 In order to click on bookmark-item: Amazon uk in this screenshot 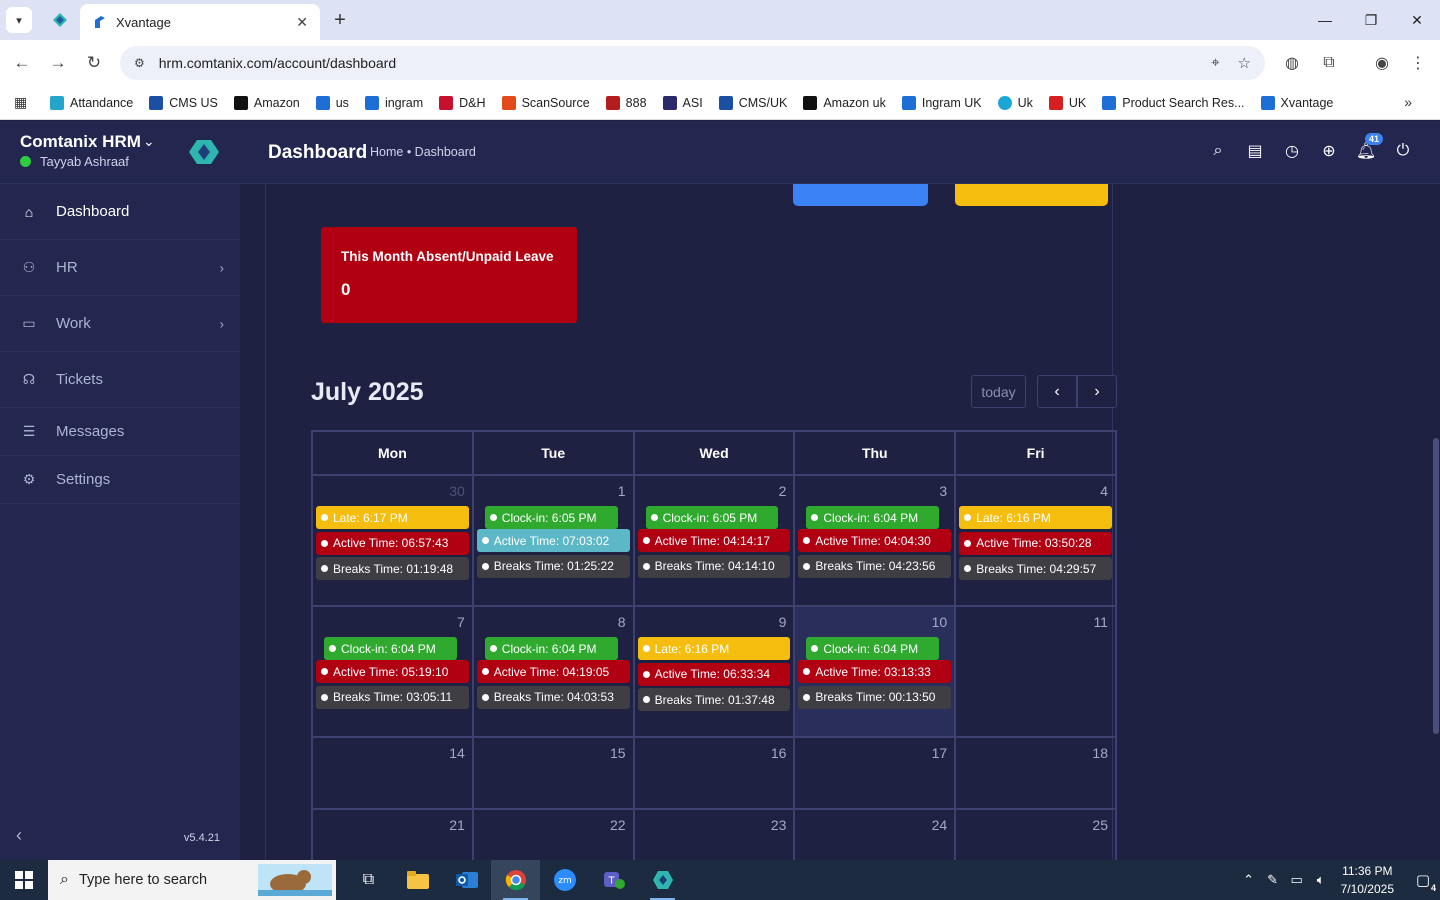, I will do `click(844, 102)`.